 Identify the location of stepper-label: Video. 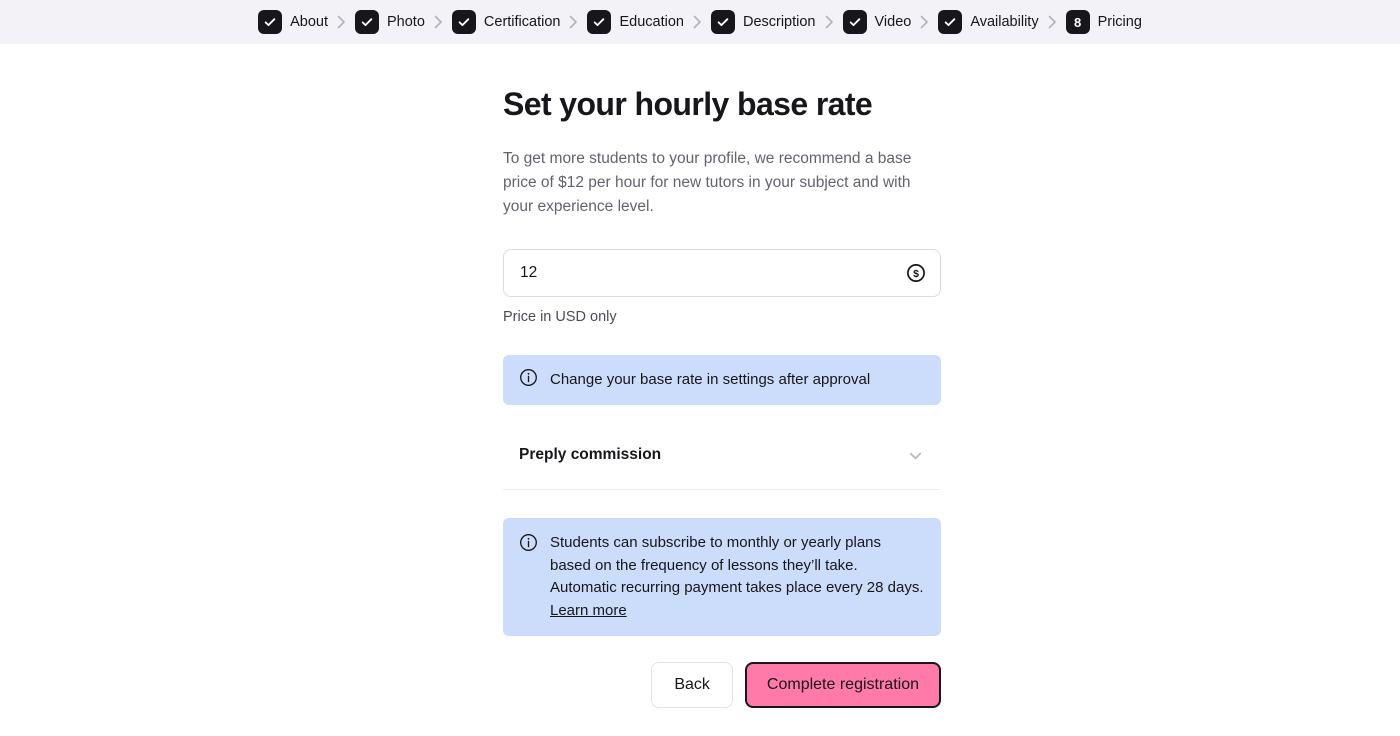
(893, 21).